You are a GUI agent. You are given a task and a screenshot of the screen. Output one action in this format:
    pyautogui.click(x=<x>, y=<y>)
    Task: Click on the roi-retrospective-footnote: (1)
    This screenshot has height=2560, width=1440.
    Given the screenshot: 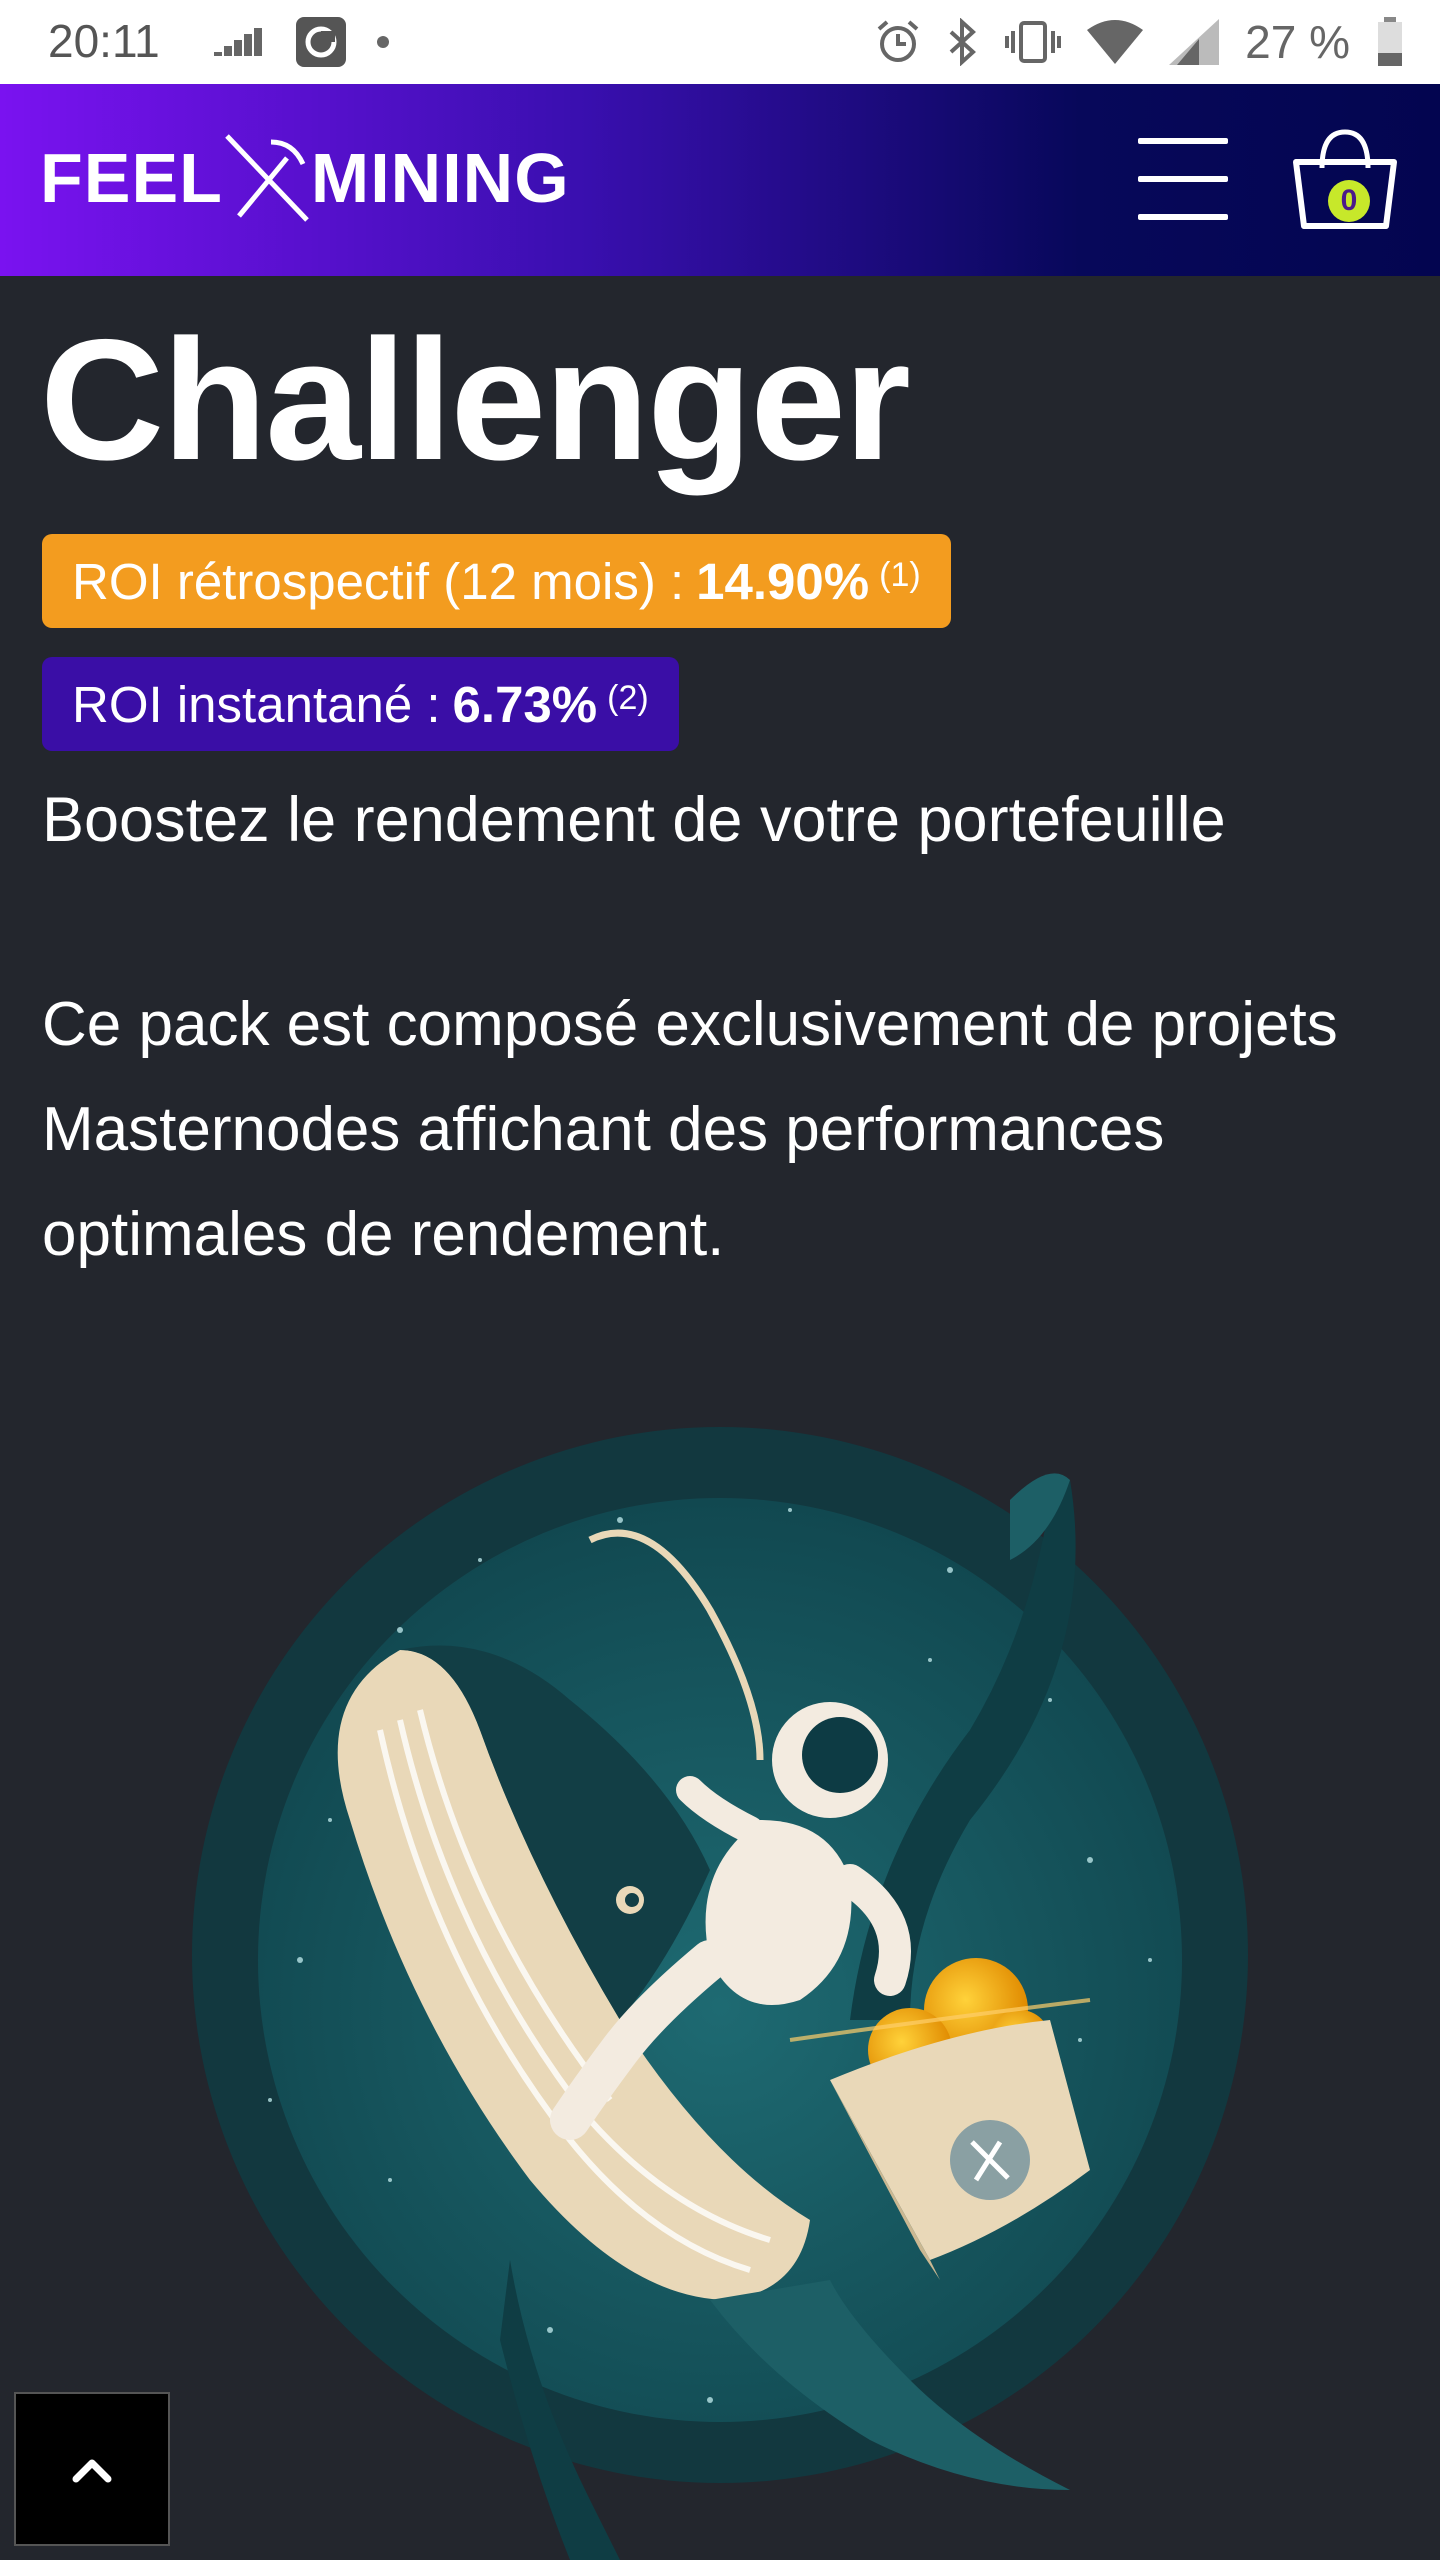 What is the action you would take?
    pyautogui.click(x=900, y=575)
    